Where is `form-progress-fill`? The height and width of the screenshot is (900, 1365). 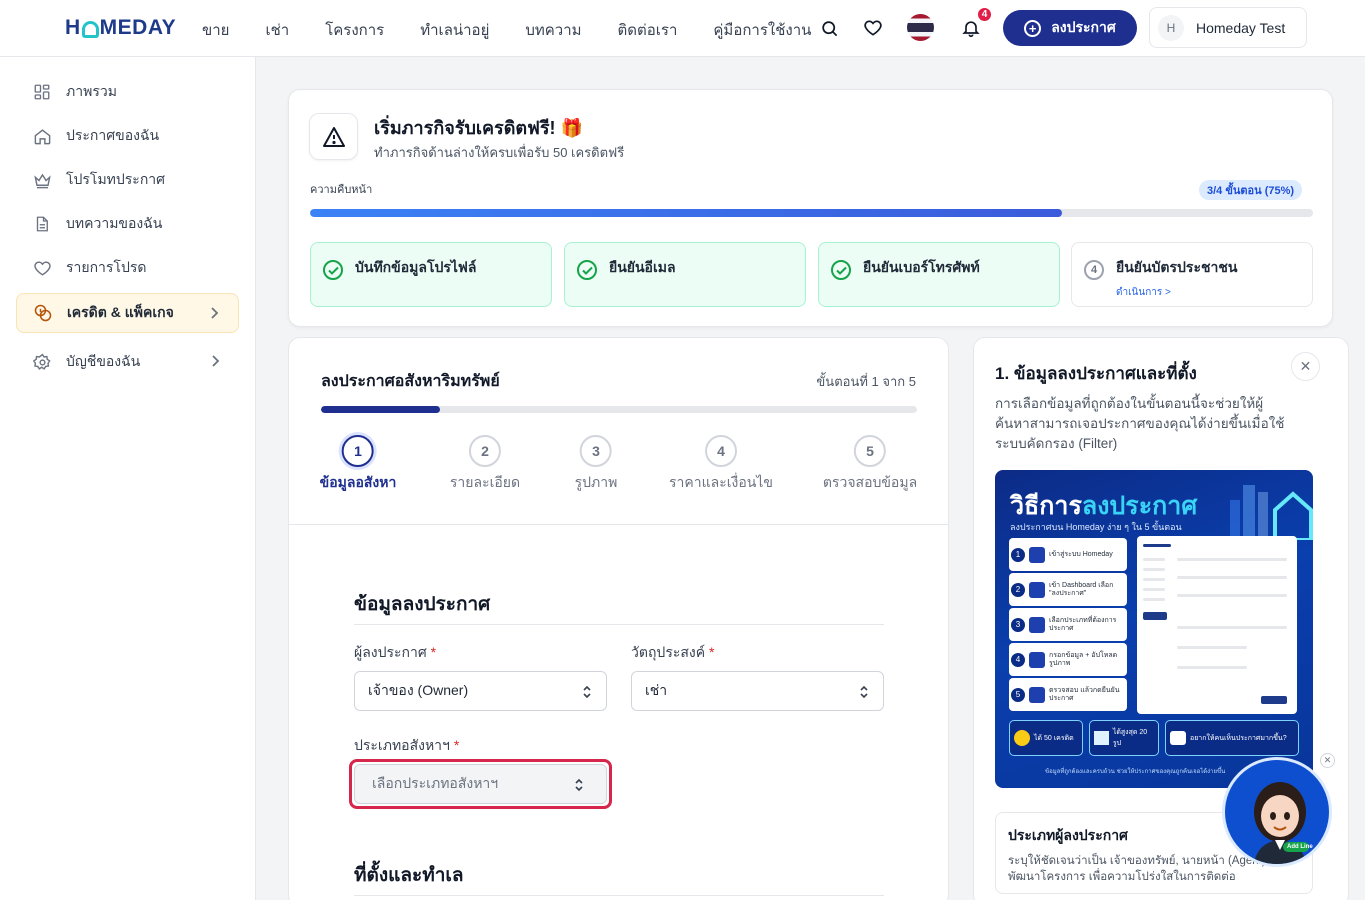 form-progress-fill is located at coordinates (381, 409).